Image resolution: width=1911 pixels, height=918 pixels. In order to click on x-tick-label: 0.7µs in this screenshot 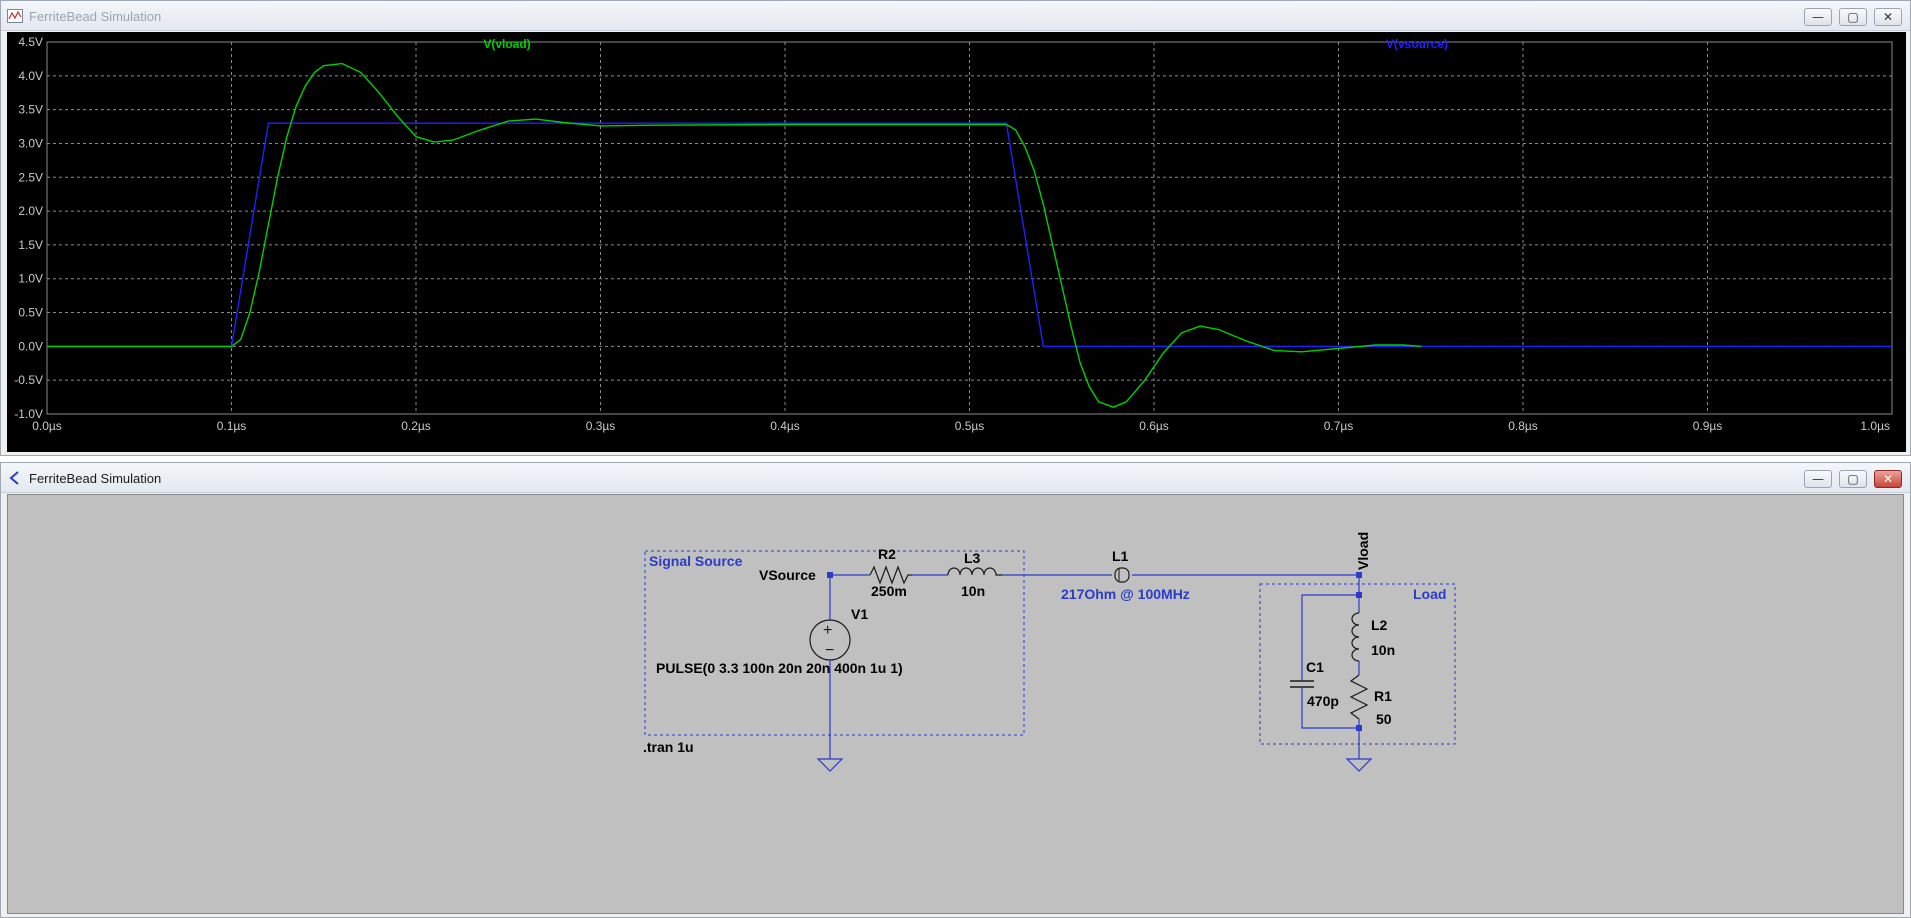, I will do `click(1339, 426)`.